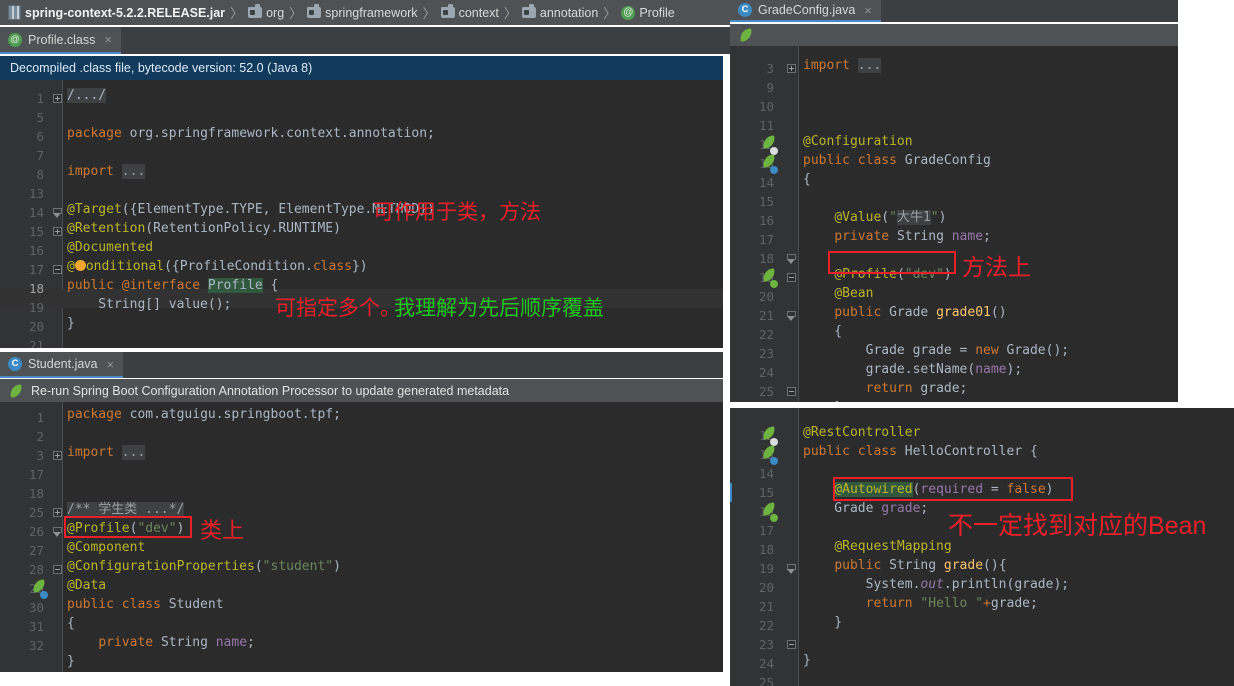 The image size is (1234, 686). Describe the element at coordinates (893, 546) in the screenshot. I see `code-annotation: @RequestMapping` at that location.